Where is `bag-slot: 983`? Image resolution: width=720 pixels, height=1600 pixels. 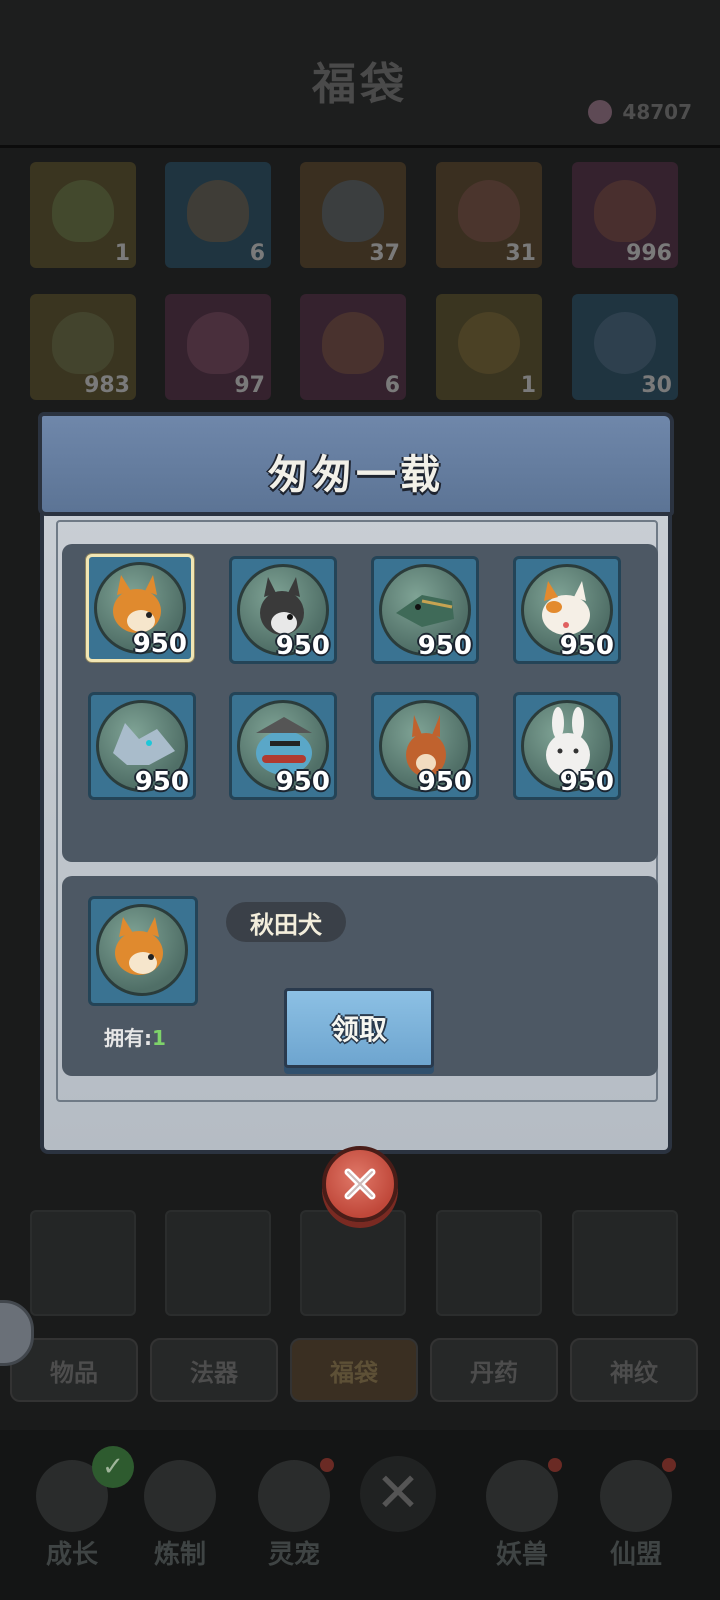
bag-slot: 983 is located at coordinates (83, 347).